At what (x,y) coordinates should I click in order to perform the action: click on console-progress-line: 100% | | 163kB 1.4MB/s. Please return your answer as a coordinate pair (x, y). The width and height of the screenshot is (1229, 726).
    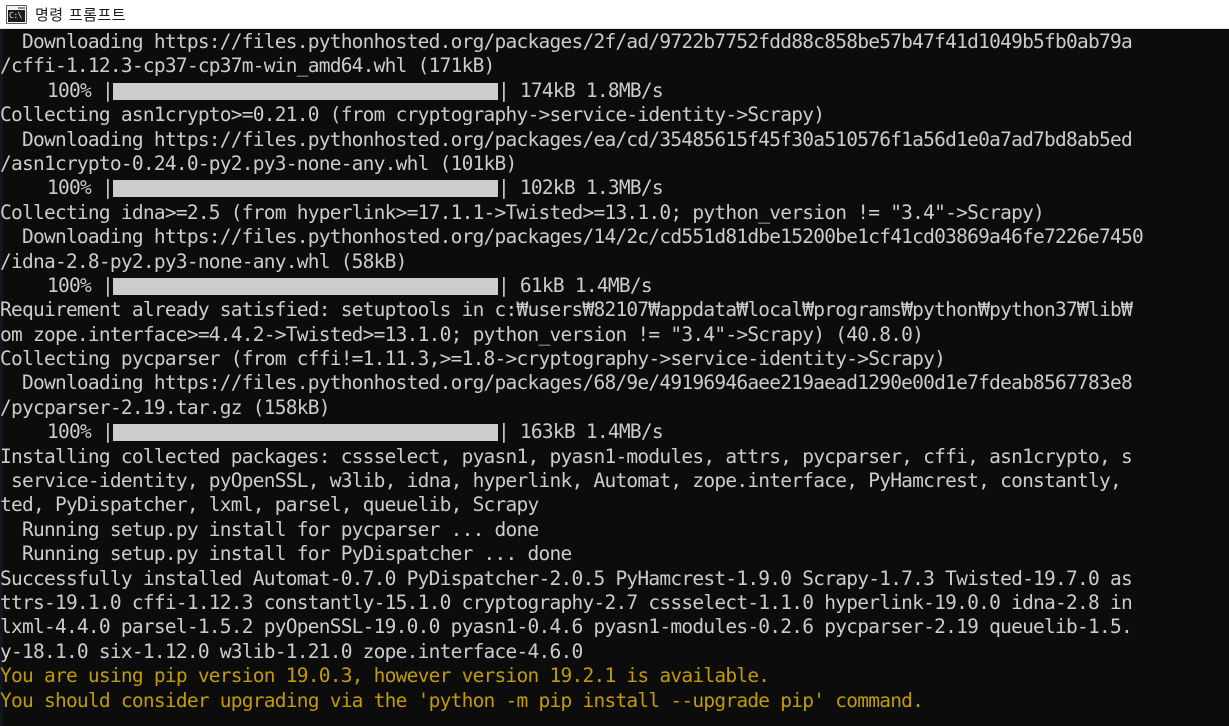
    Looking at the image, I should click on (614, 432).